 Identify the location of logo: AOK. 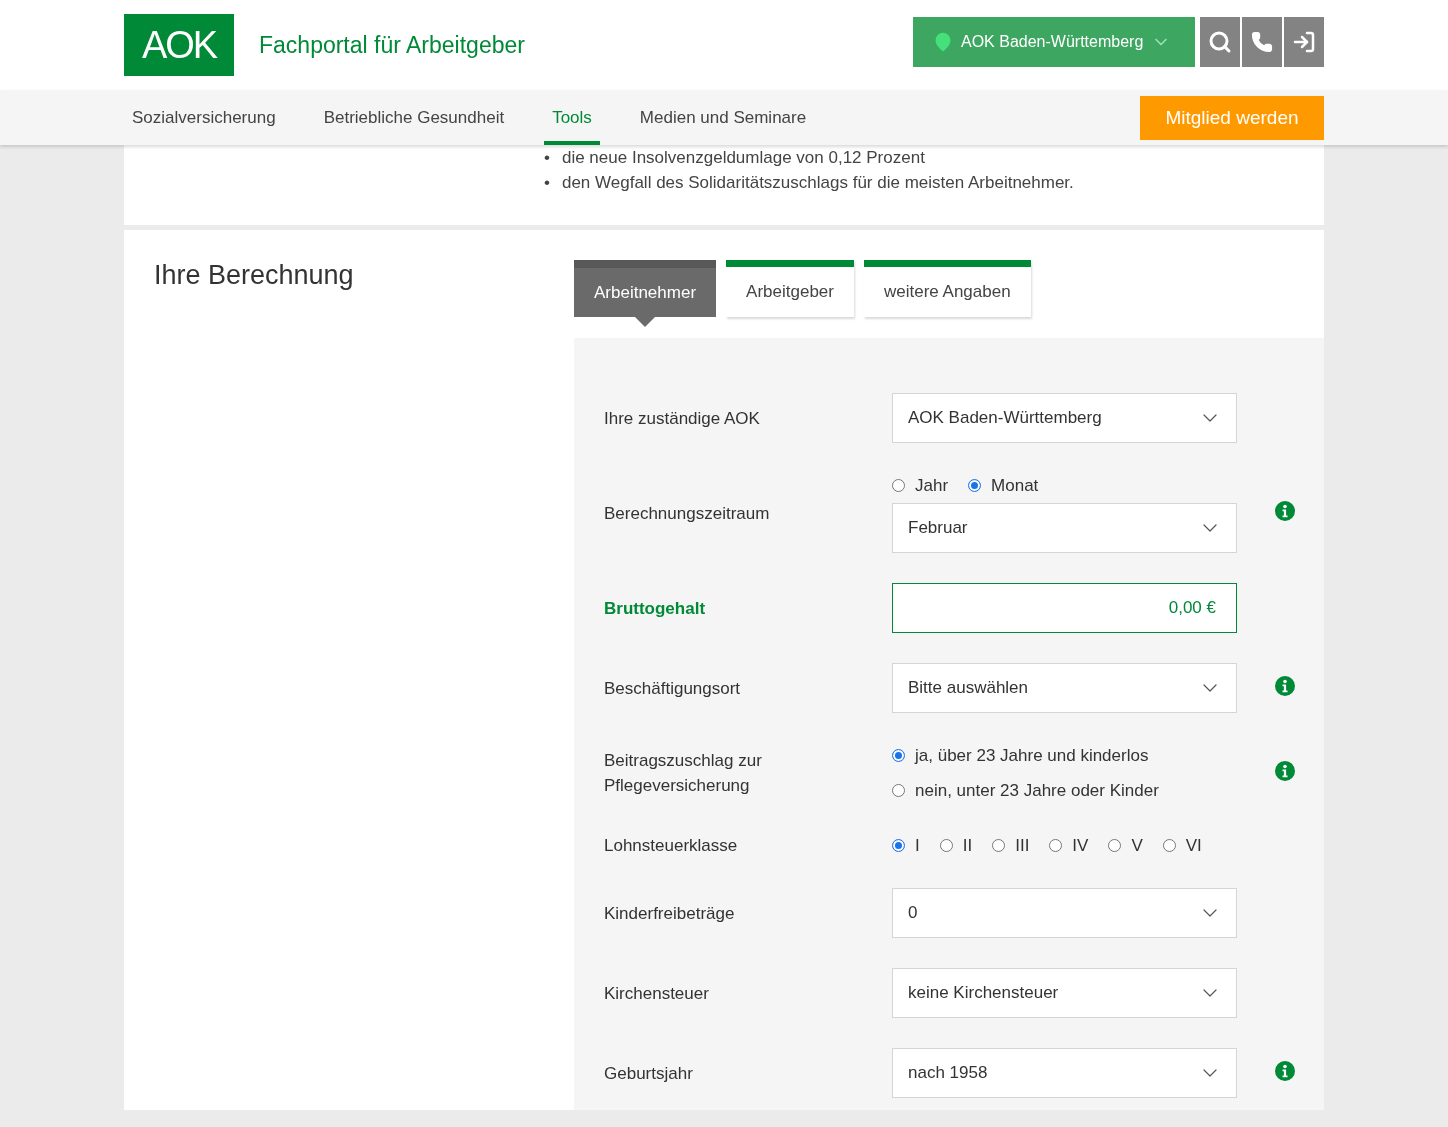
(179, 45).